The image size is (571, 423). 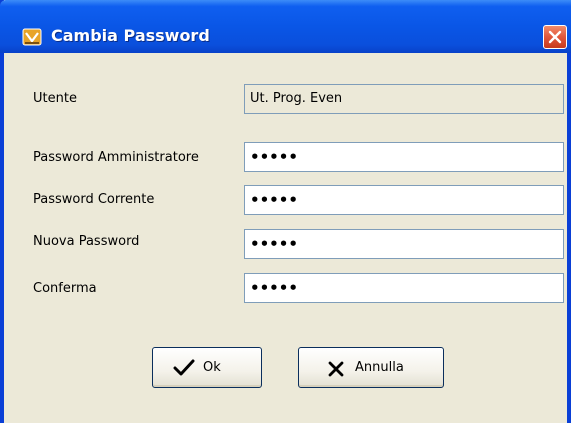 What do you see at coordinates (379, 367) in the screenshot?
I see `cancel-label: Annulla` at bounding box center [379, 367].